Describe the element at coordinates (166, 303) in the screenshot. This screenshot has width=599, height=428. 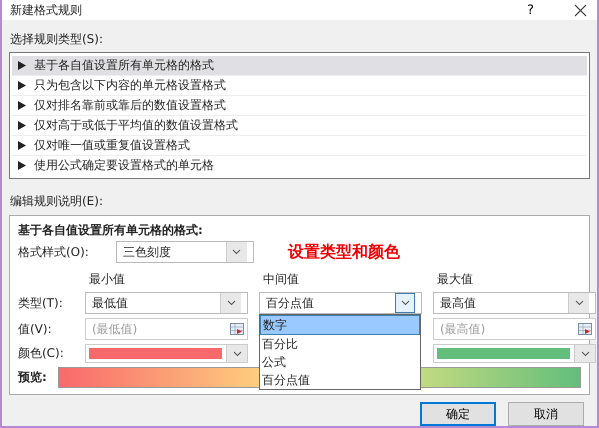
I see `type-select: 最低值` at that location.